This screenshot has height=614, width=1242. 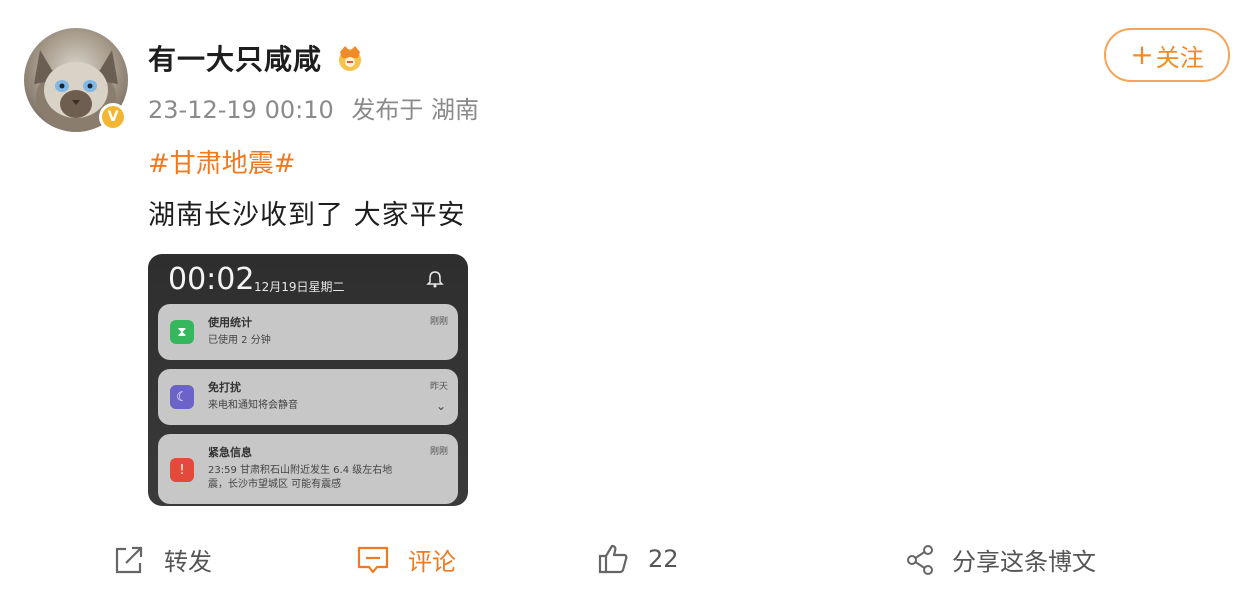 What do you see at coordinates (637, 559) in the screenshot?
I see `like-button: 22` at bounding box center [637, 559].